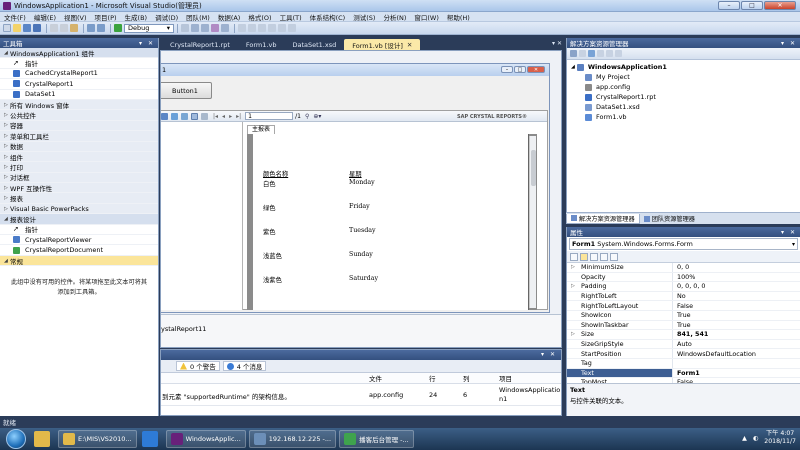 The image size is (800, 450). Describe the element at coordinates (292, 28) in the screenshot. I see `lock-icon` at that location.